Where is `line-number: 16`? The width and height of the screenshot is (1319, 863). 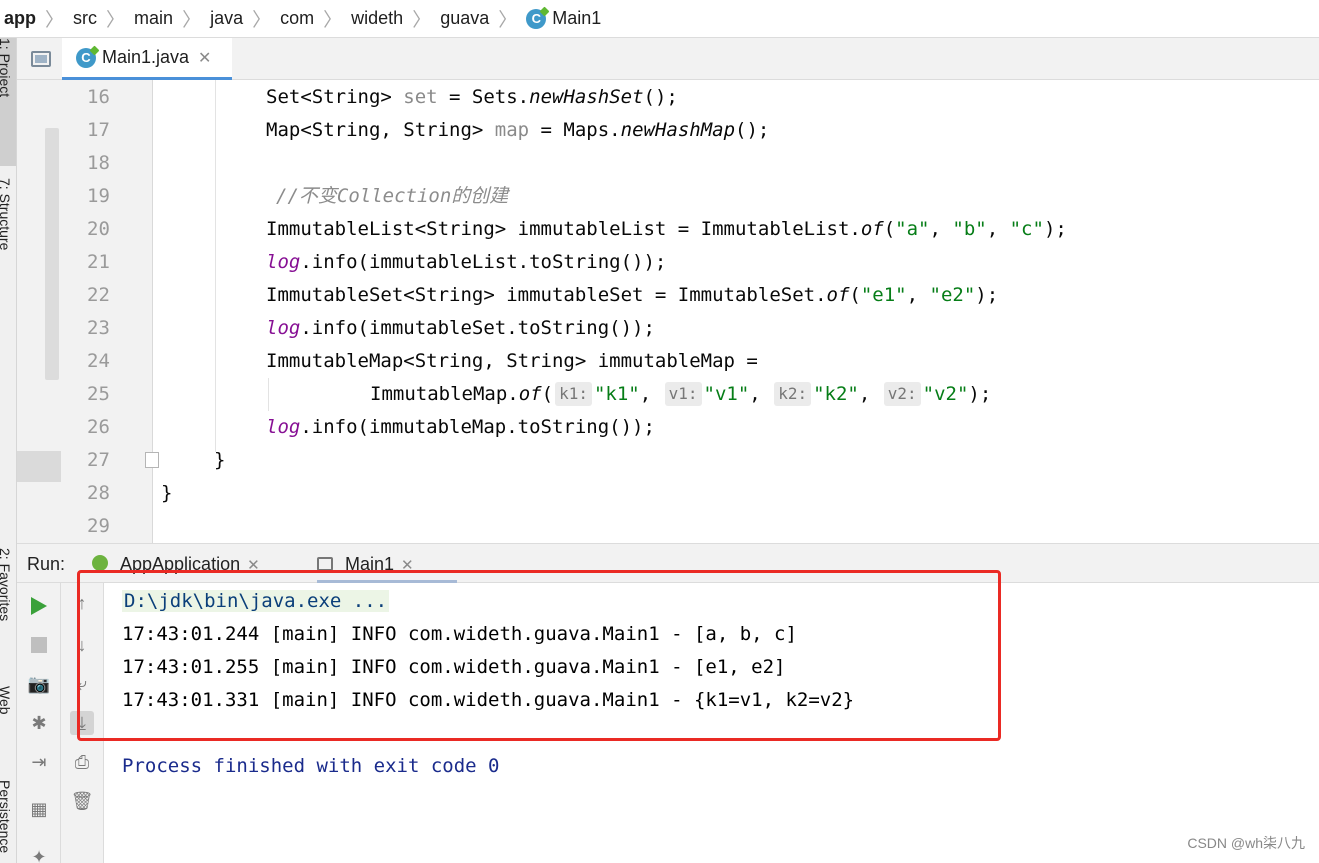
line-number: 16 is located at coordinates (98, 97).